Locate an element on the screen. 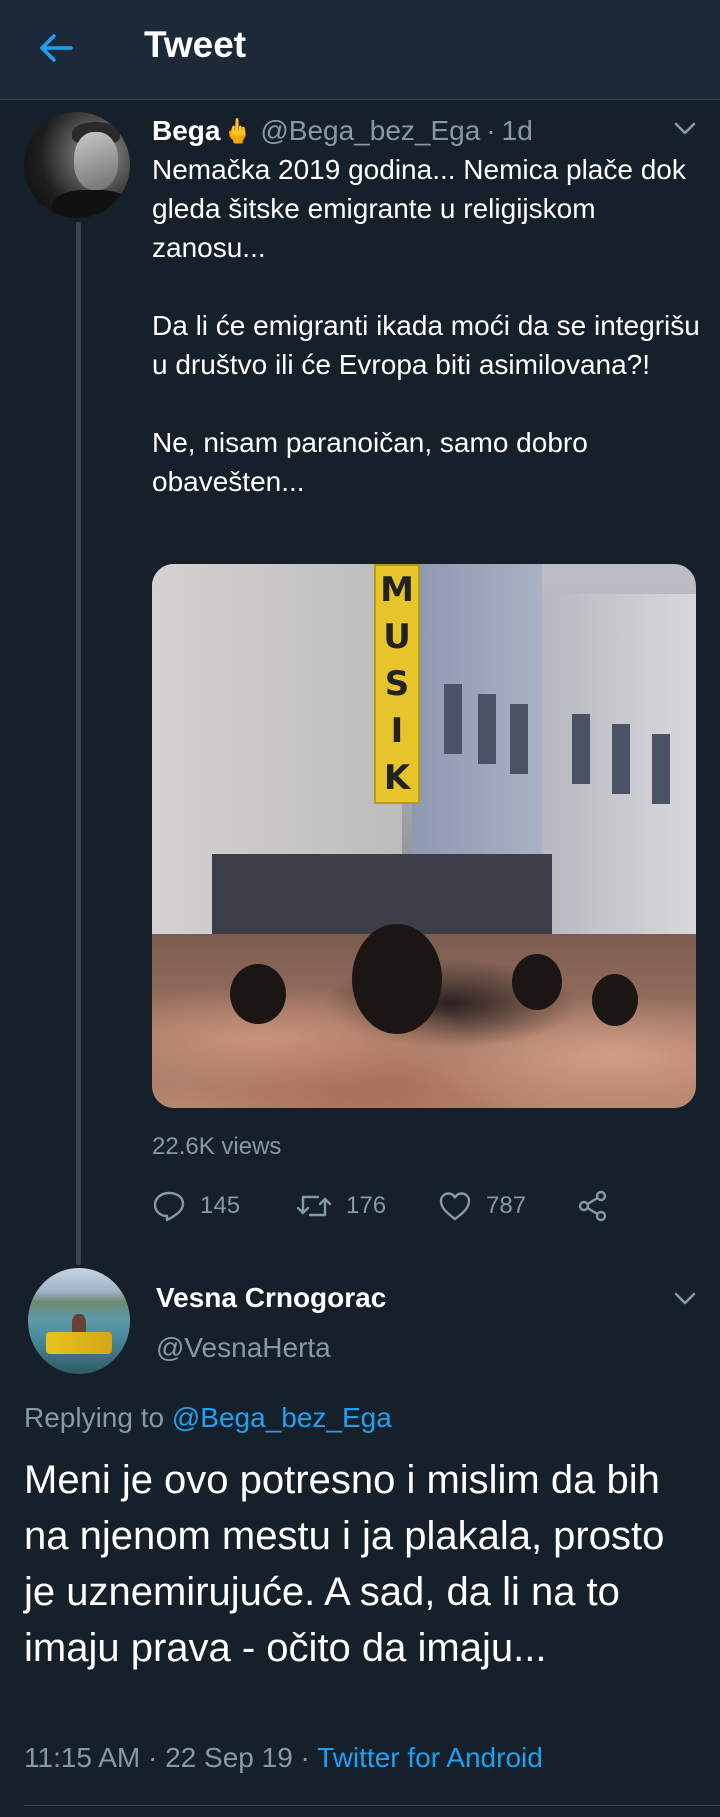 This screenshot has width=720, height=1817. arrow-left-icon is located at coordinates (56, 48).